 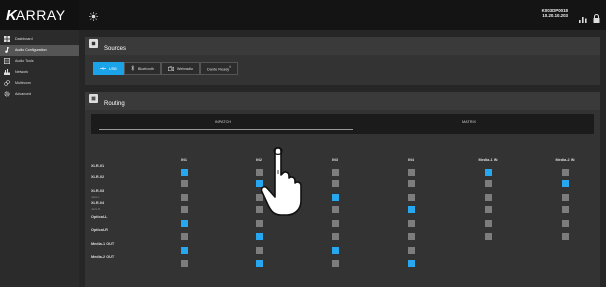 I want to click on music-note-icon, so click(x=7, y=50).